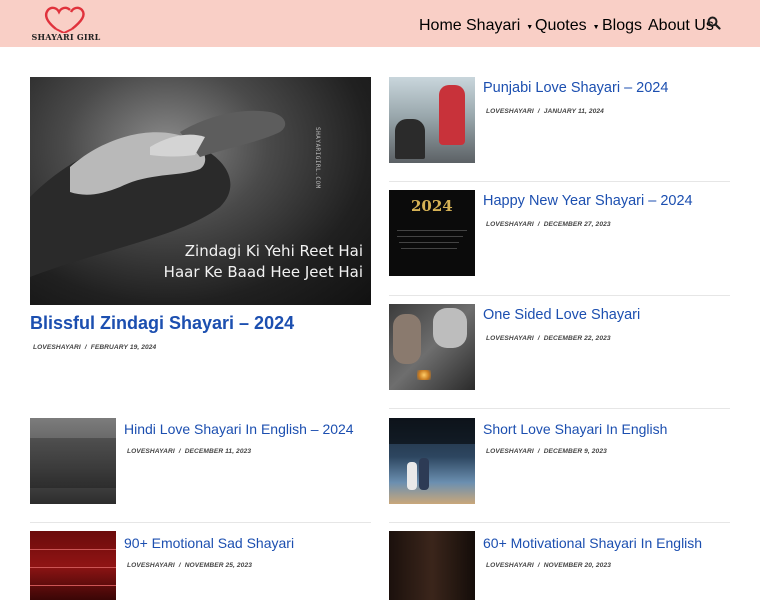  What do you see at coordinates (263, 272) in the screenshot?
I see `featured-image-line2: Haar Ke Baad Hee Jeet Hai` at bounding box center [263, 272].